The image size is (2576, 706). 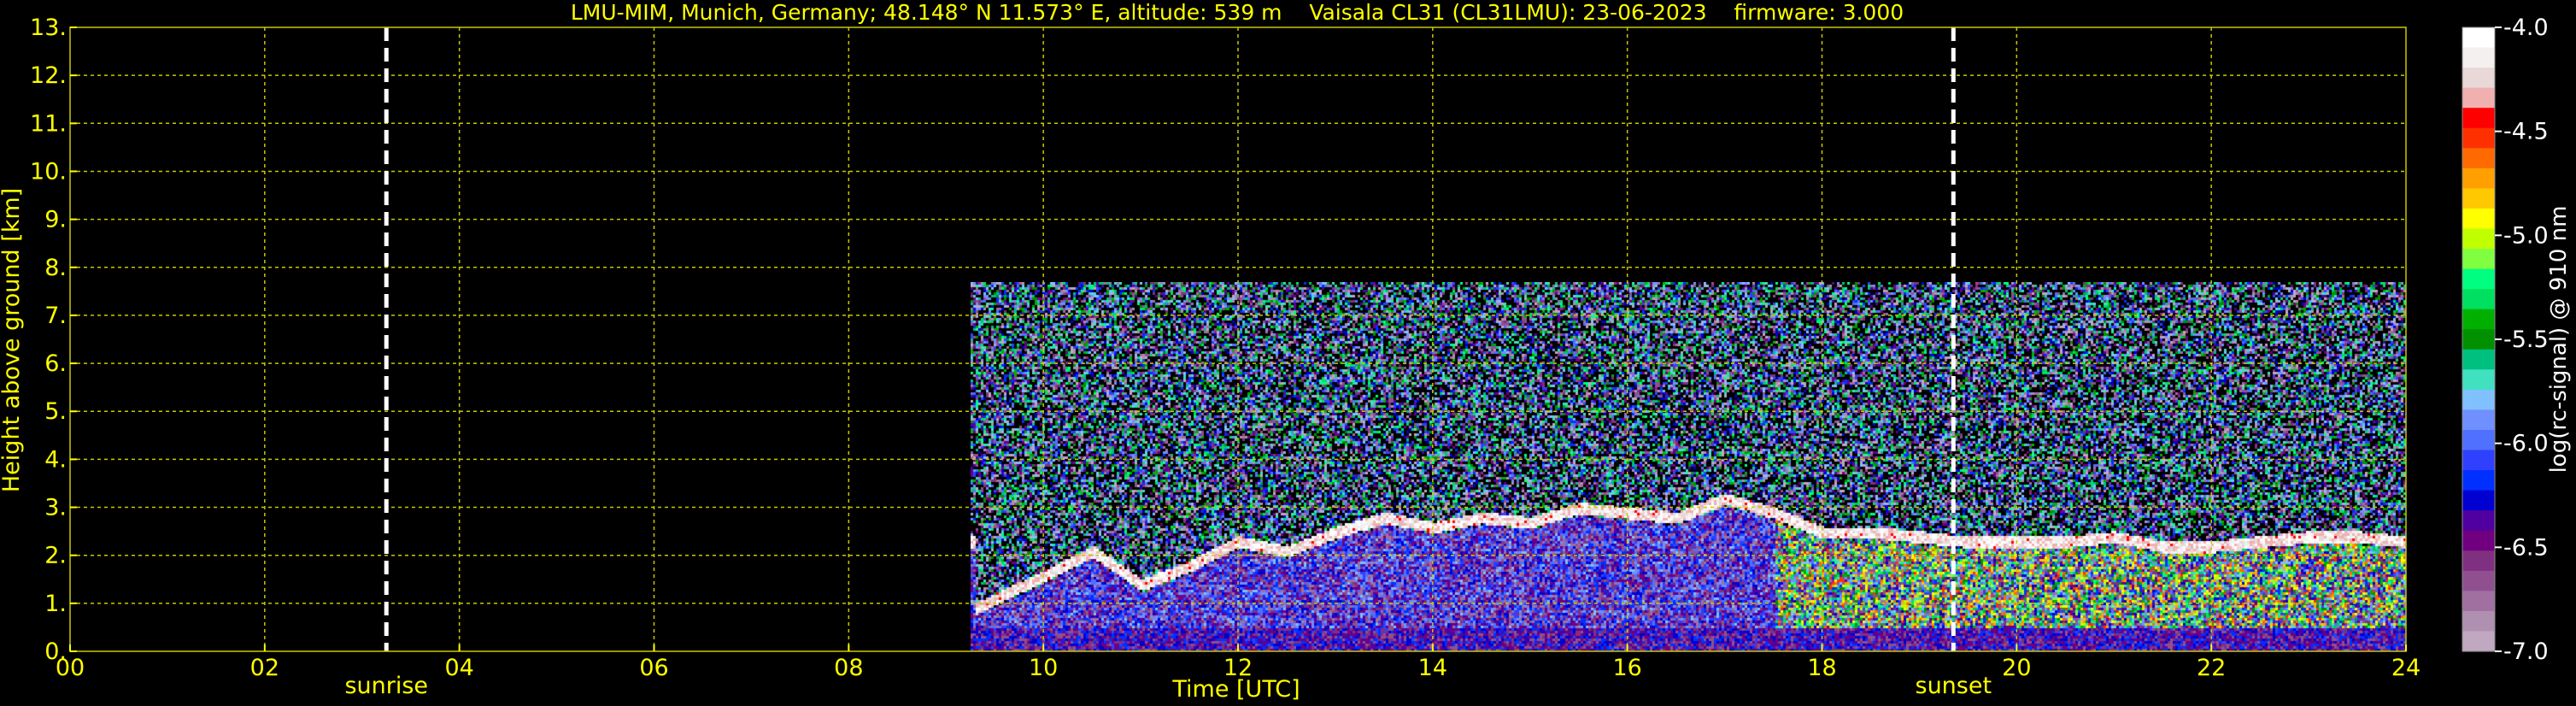 What do you see at coordinates (55, 508) in the screenshot?
I see `y-tick-label: 3.` at bounding box center [55, 508].